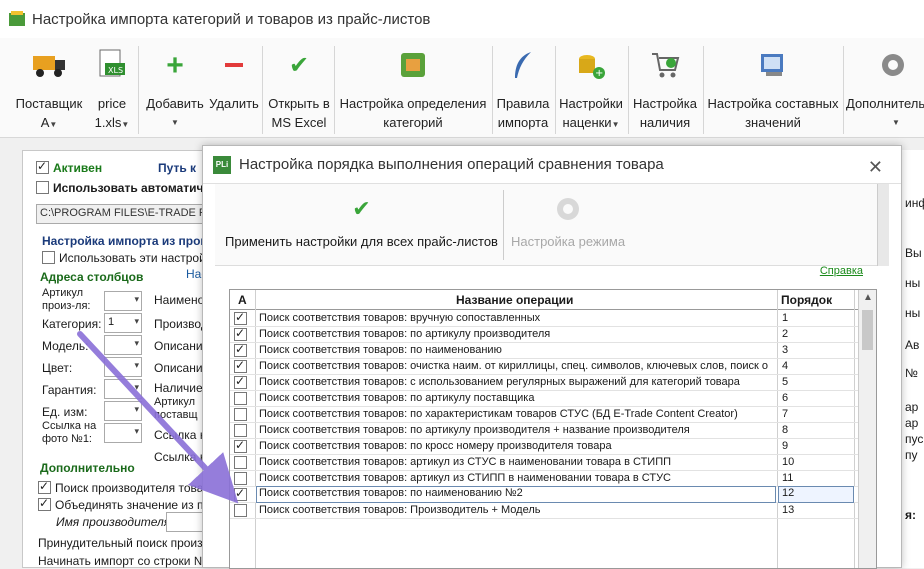 This screenshot has height=569, width=924. What do you see at coordinates (883, 225) in the screenshot?
I see `toolbar-scrollbar` at bounding box center [883, 225].